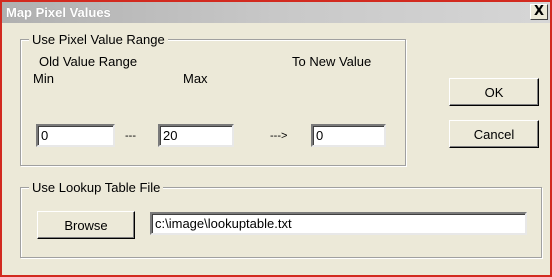 The height and width of the screenshot is (277, 552). I want to click on title-bar: Map Pixel Values X, so click(276, 12).